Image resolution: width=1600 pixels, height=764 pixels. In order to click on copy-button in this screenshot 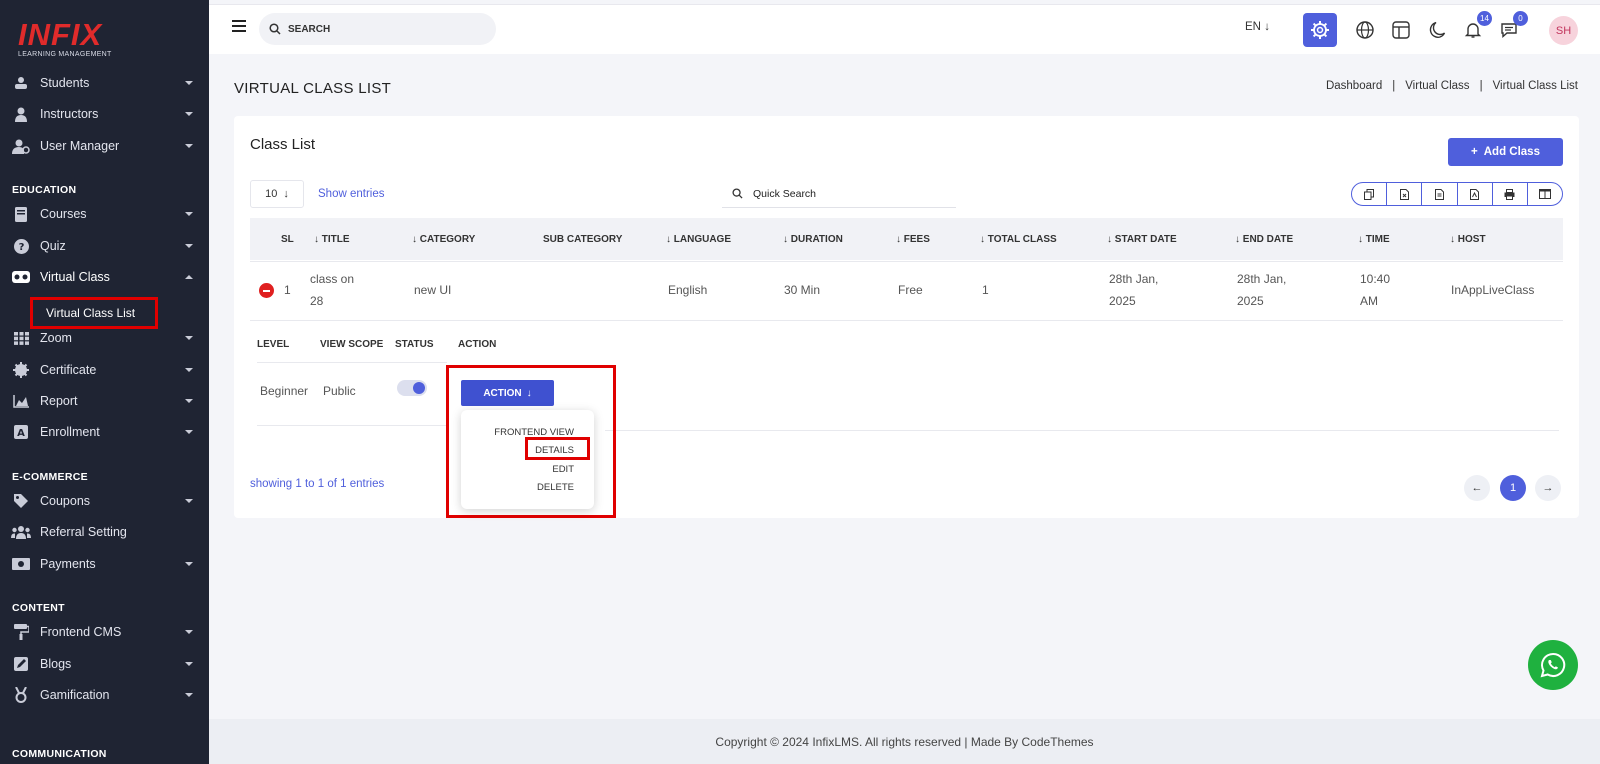, I will do `click(1370, 194)`.